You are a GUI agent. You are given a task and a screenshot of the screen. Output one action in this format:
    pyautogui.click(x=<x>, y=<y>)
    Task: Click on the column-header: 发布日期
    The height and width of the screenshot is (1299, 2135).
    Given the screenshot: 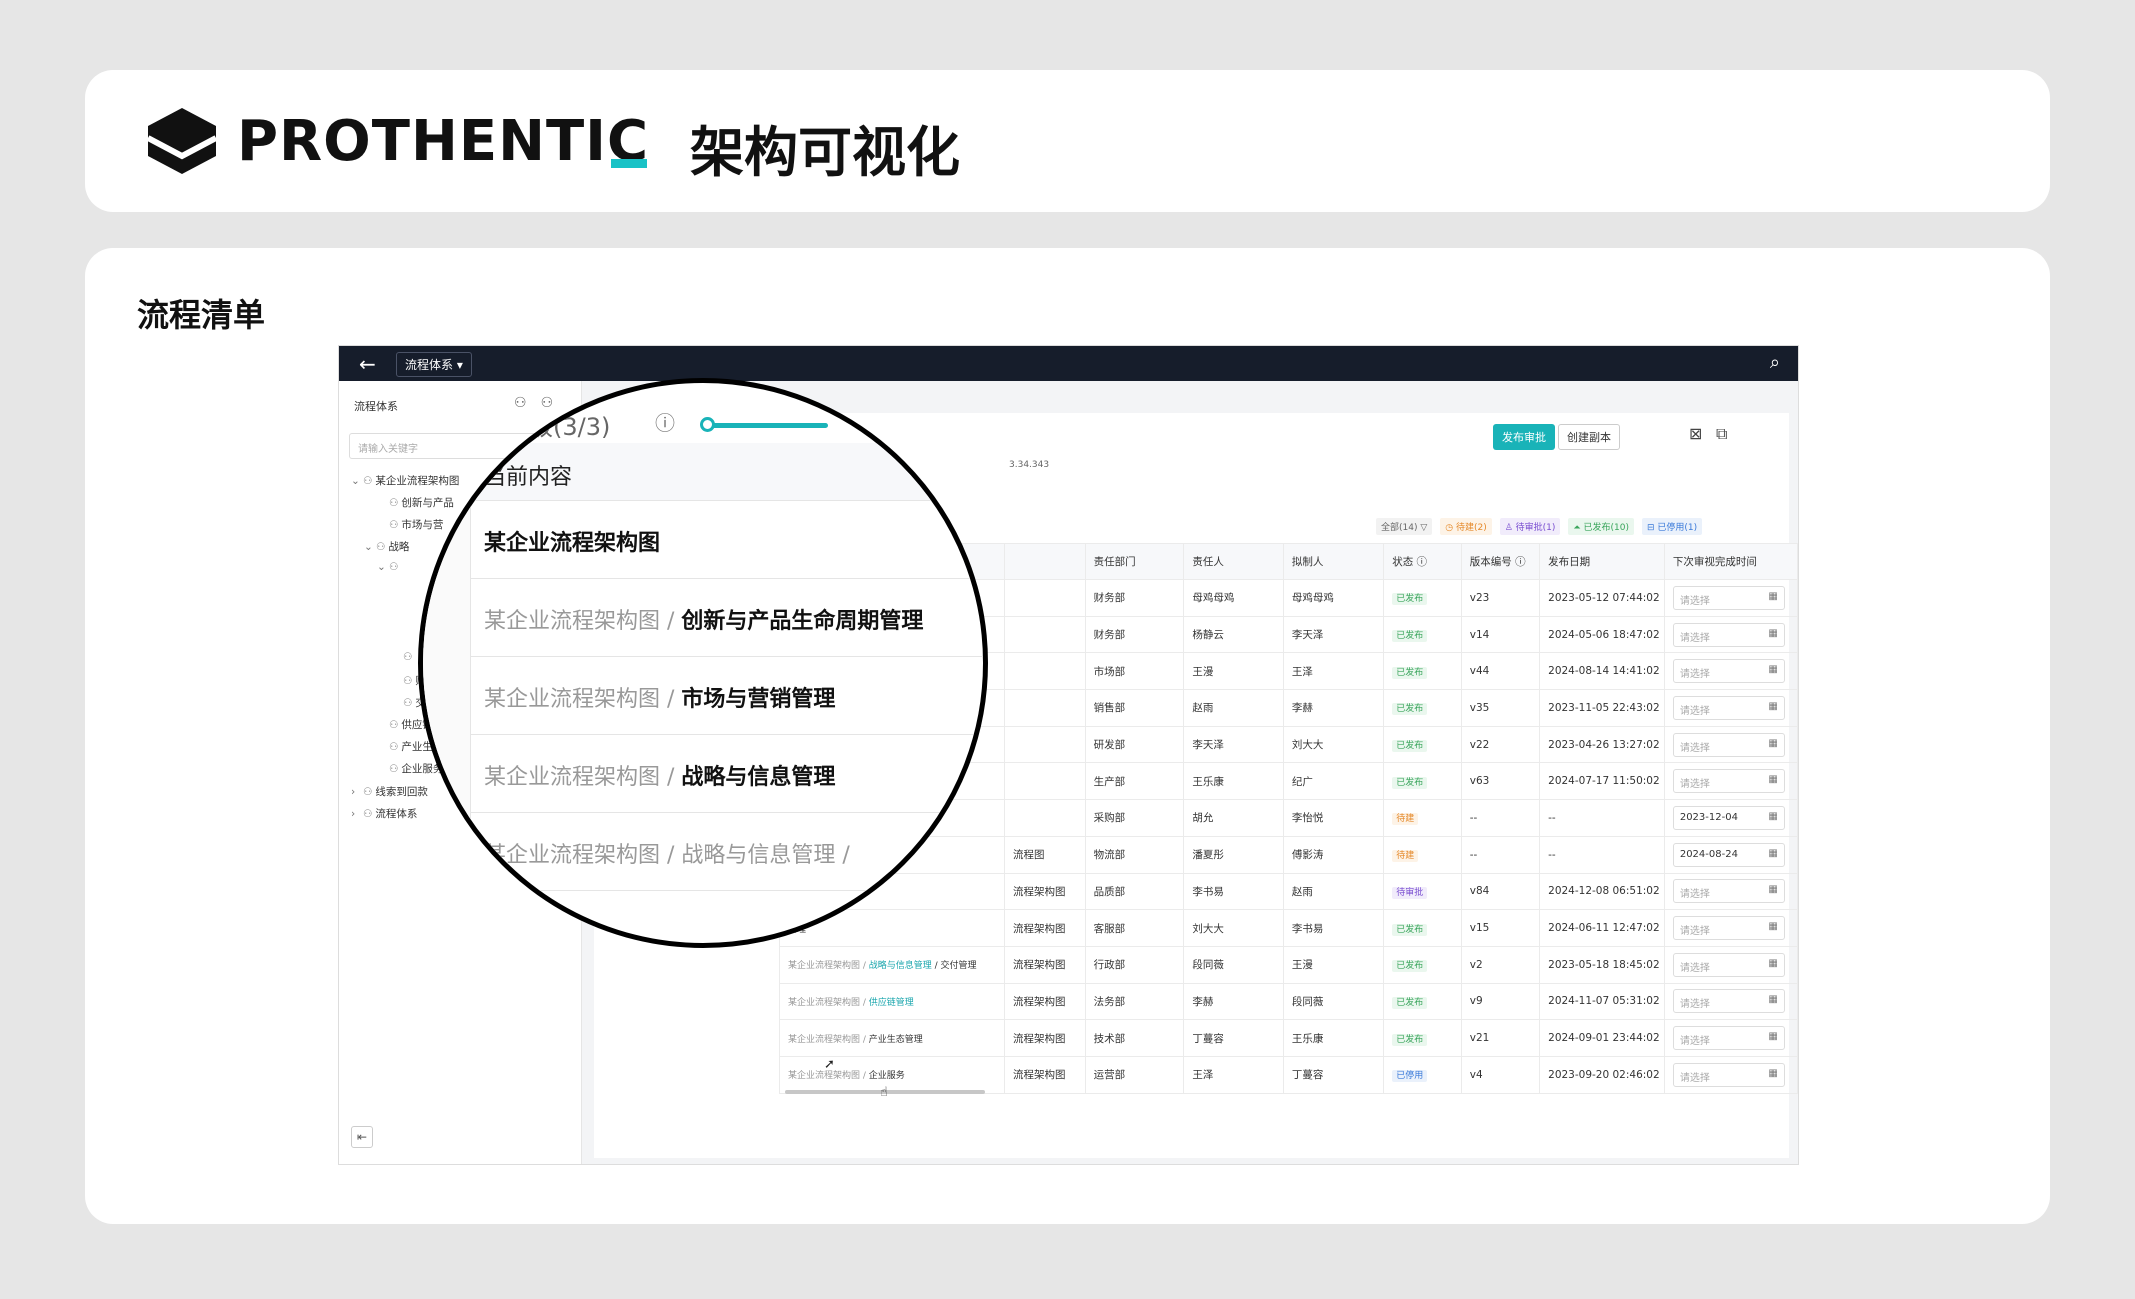 What is the action you would take?
    pyautogui.click(x=1602, y=561)
    